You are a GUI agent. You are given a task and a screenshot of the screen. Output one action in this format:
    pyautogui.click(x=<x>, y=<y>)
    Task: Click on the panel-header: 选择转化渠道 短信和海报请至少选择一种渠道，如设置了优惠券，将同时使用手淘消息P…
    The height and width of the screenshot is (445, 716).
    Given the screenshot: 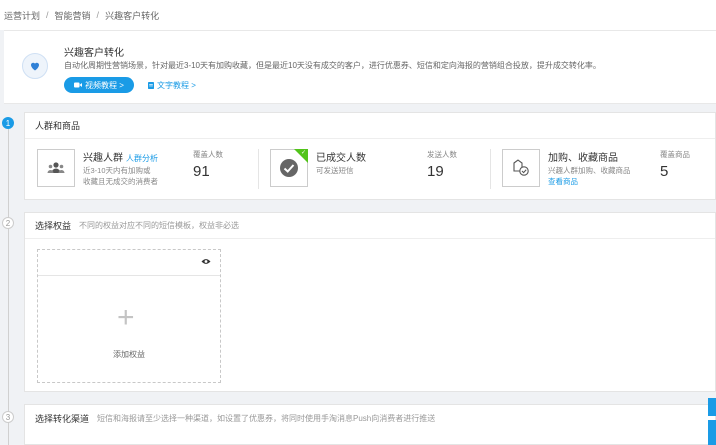 What is the action you would take?
    pyautogui.click(x=370, y=418)
    